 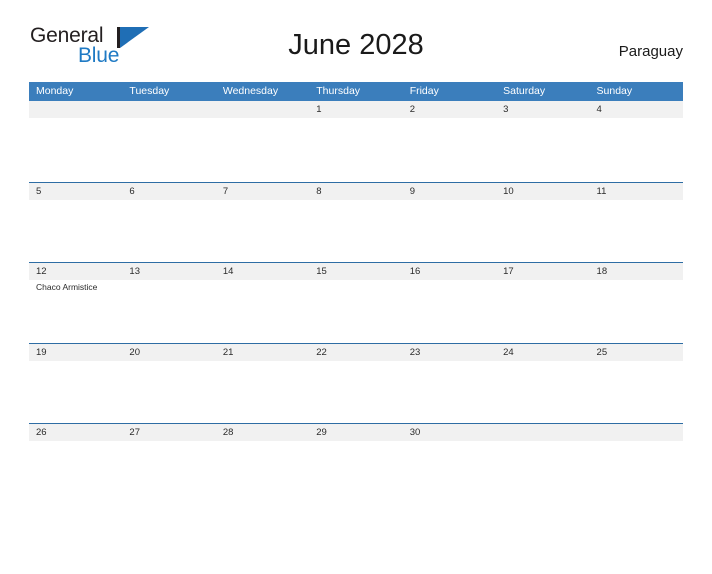 What do you see at coordinates (169, 222) in the screenshot?
I see `calendar-day-cell: 6` at bounding box center [169, 222].